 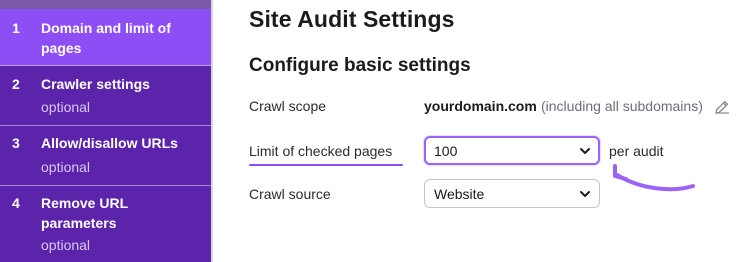 What do you see at coordinates (105, 156) in the screenshot?
I see `sidebar-step-allow-disallow: 3 Allow/disallow URLs optional` at bounding box center [105, 156].